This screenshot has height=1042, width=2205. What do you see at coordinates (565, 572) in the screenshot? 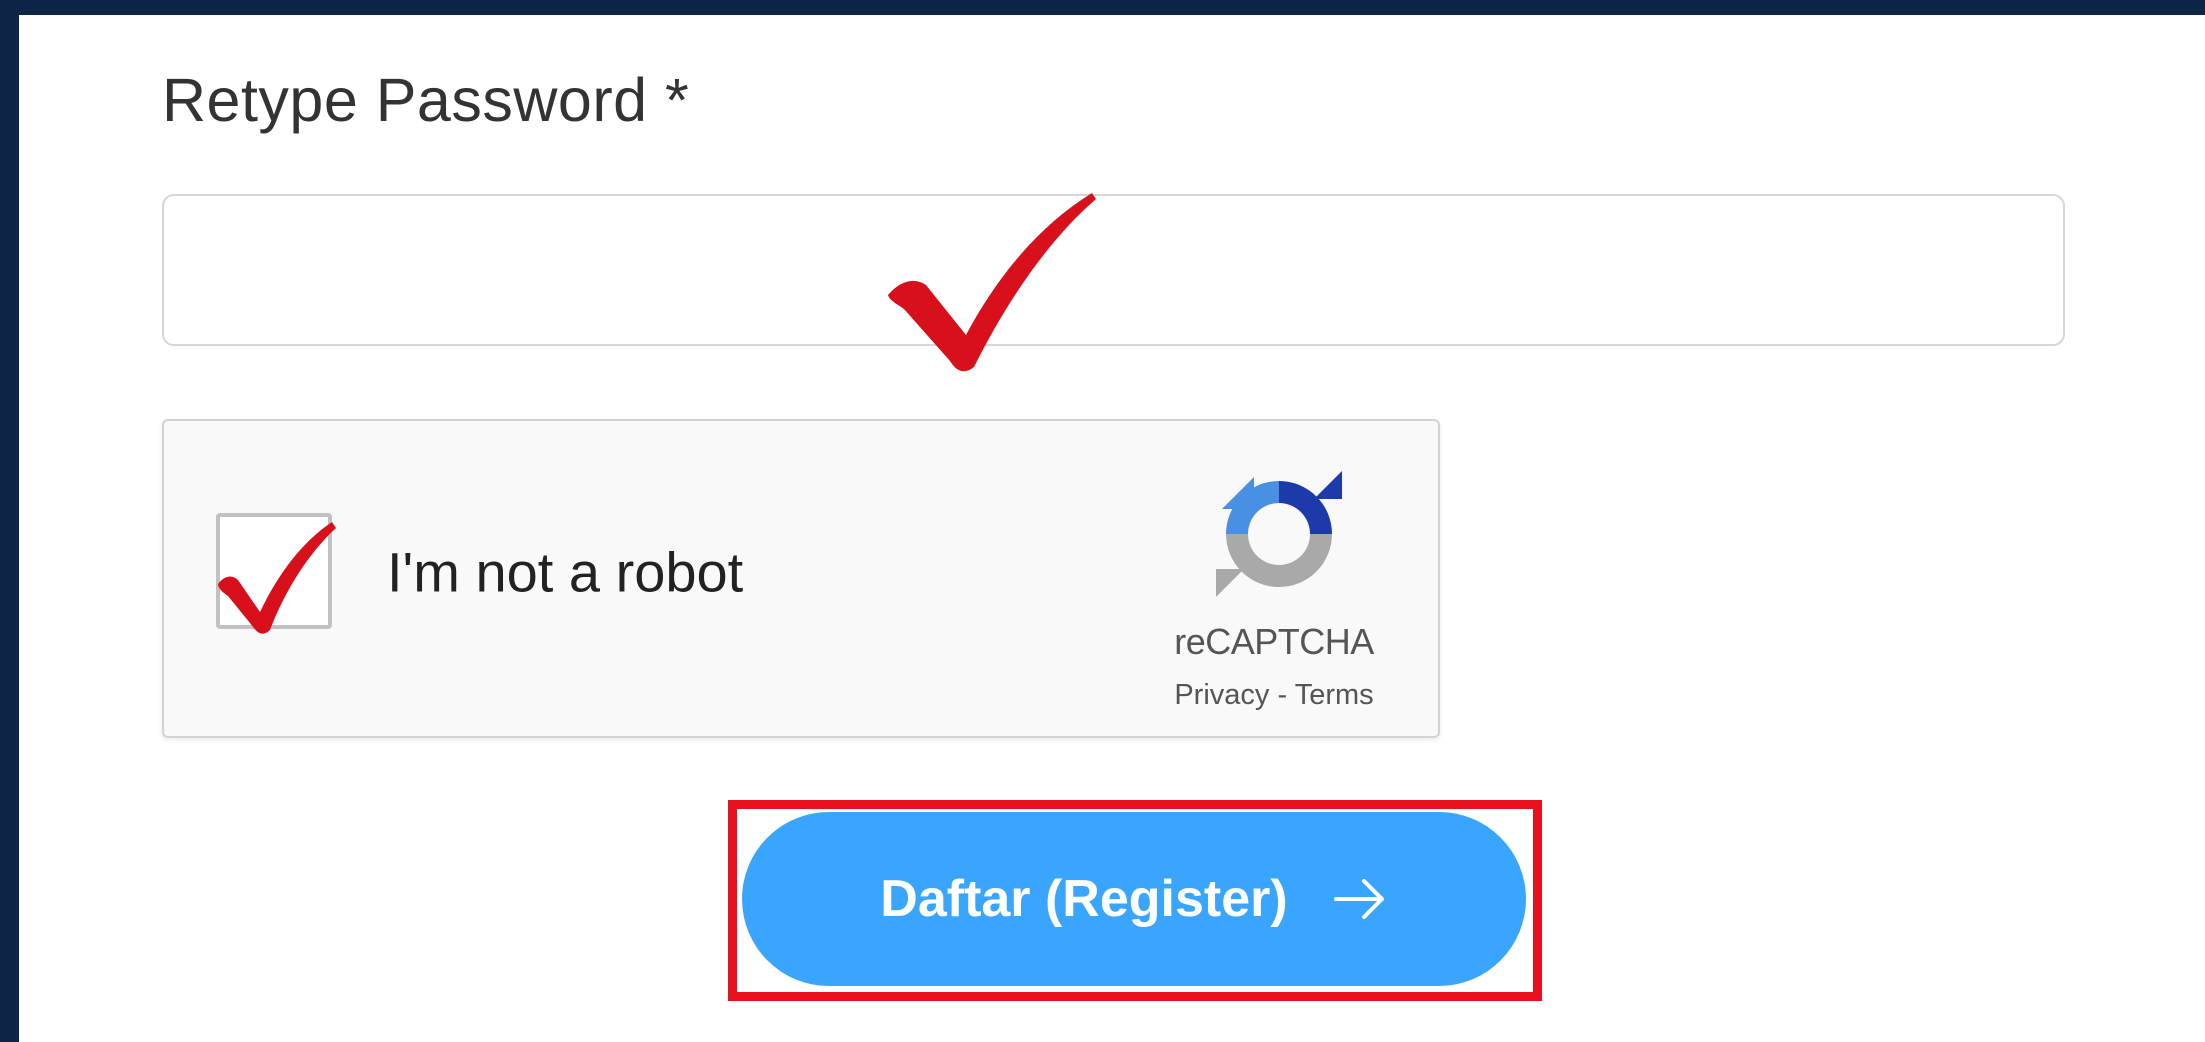
I see `recaptcha-label: I'm not a robot` at bounding box center [565, 572].